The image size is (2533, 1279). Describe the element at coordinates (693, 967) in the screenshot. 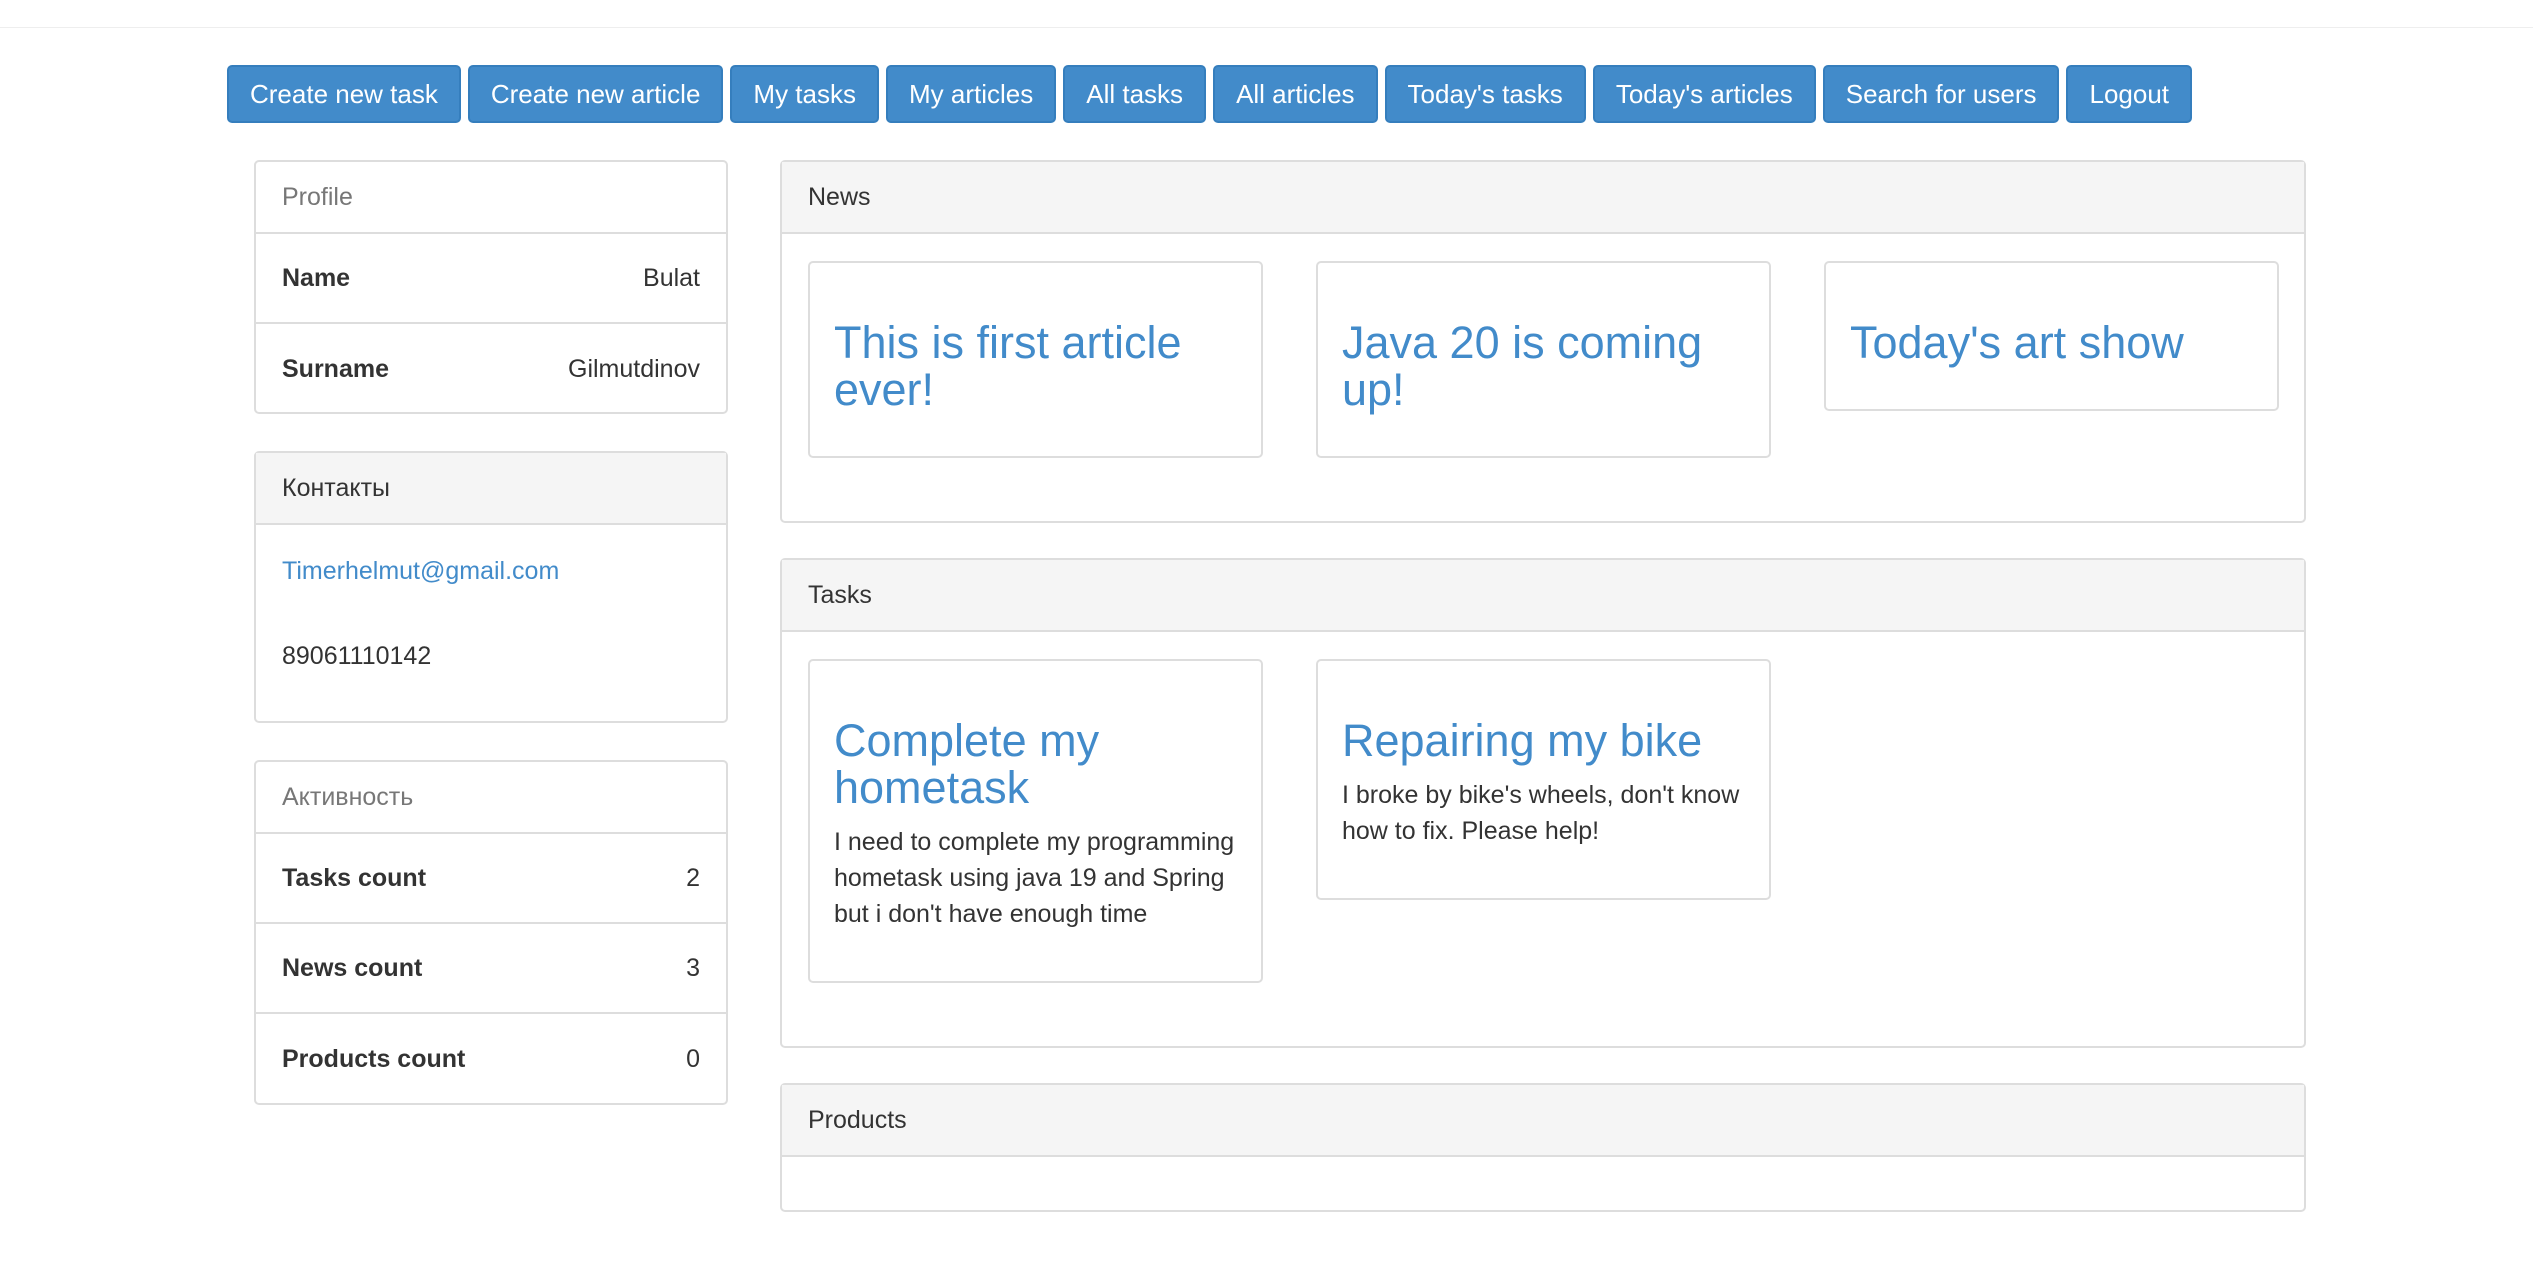

I see `news-count-value: 3` at that location.